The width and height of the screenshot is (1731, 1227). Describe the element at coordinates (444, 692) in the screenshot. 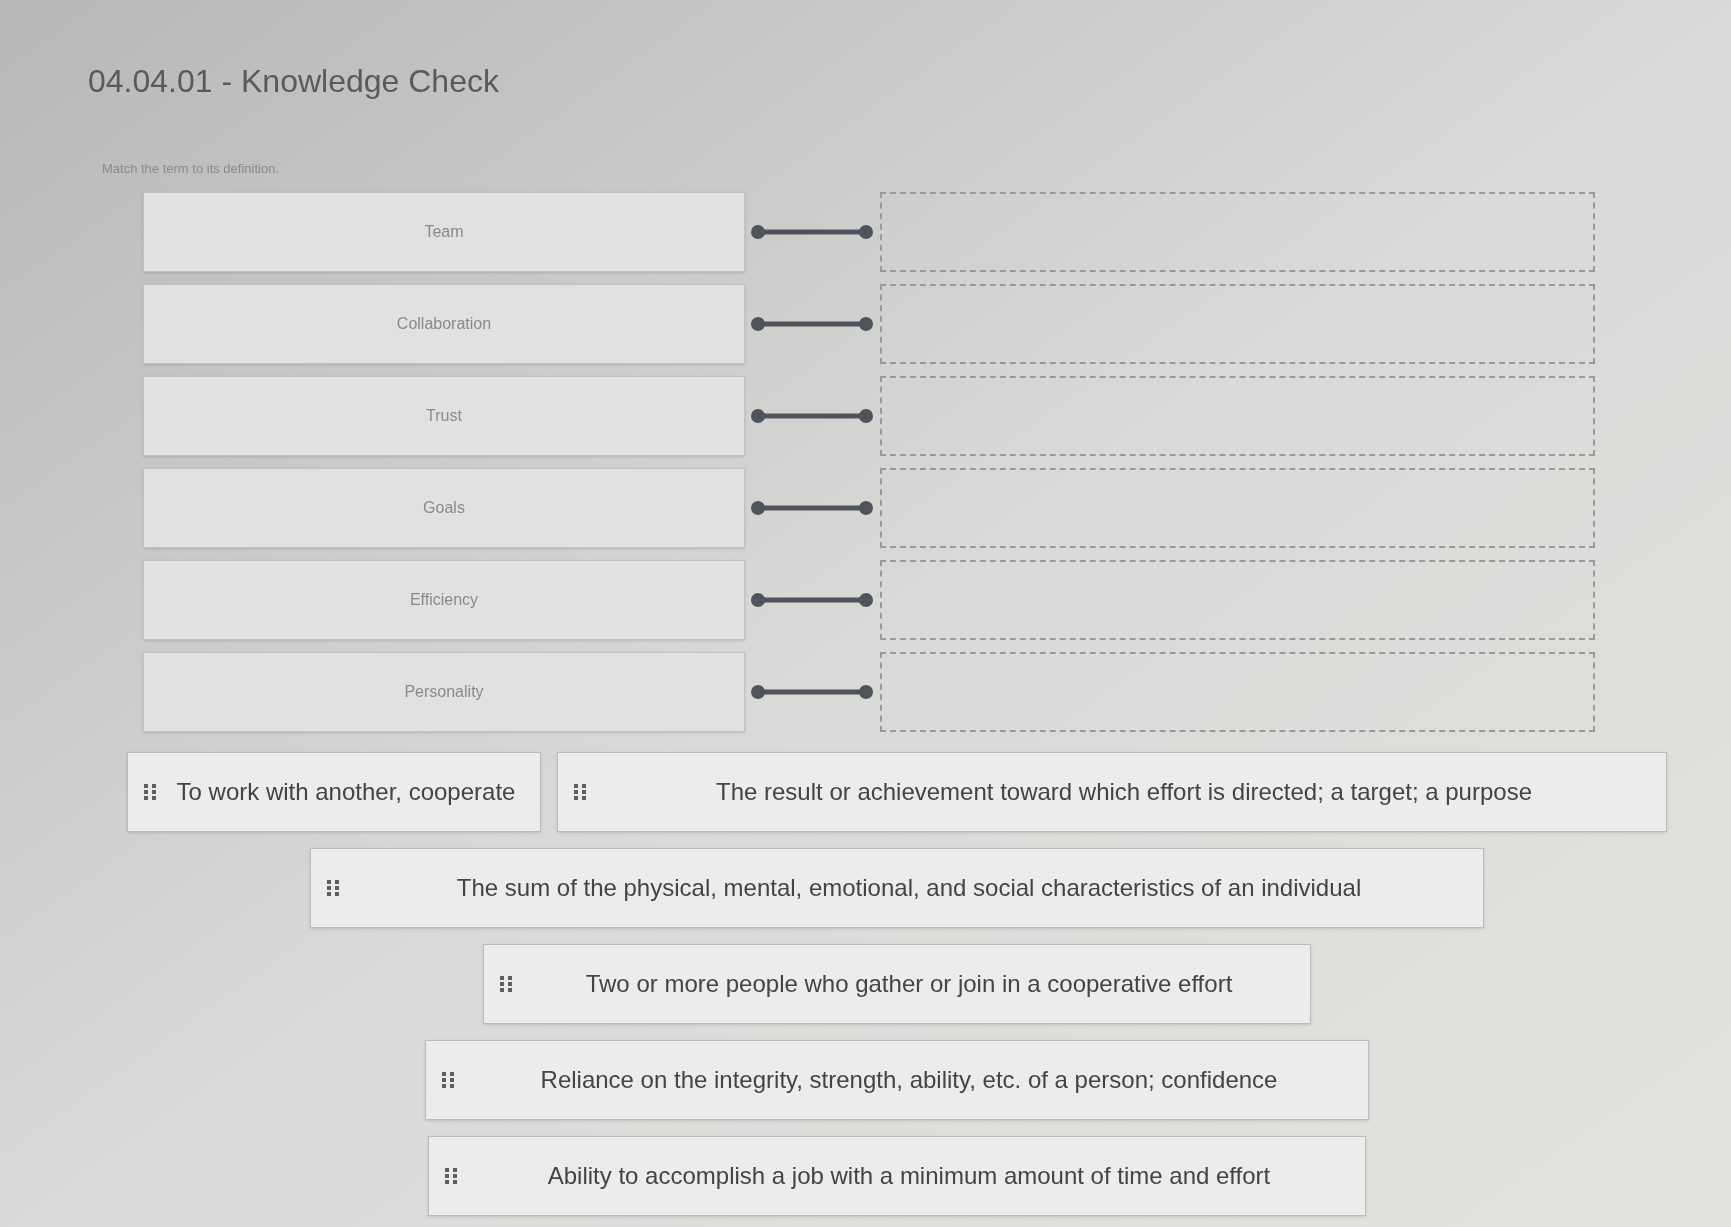

I see `term-card: Personality` at that location.